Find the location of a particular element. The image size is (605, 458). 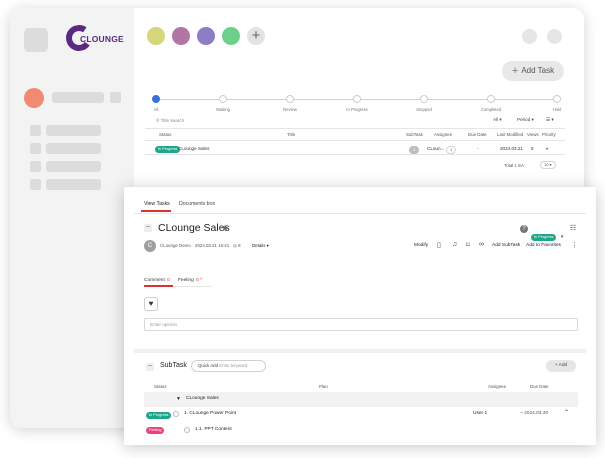

user-menu-icon is located at coordinates (115, 97).